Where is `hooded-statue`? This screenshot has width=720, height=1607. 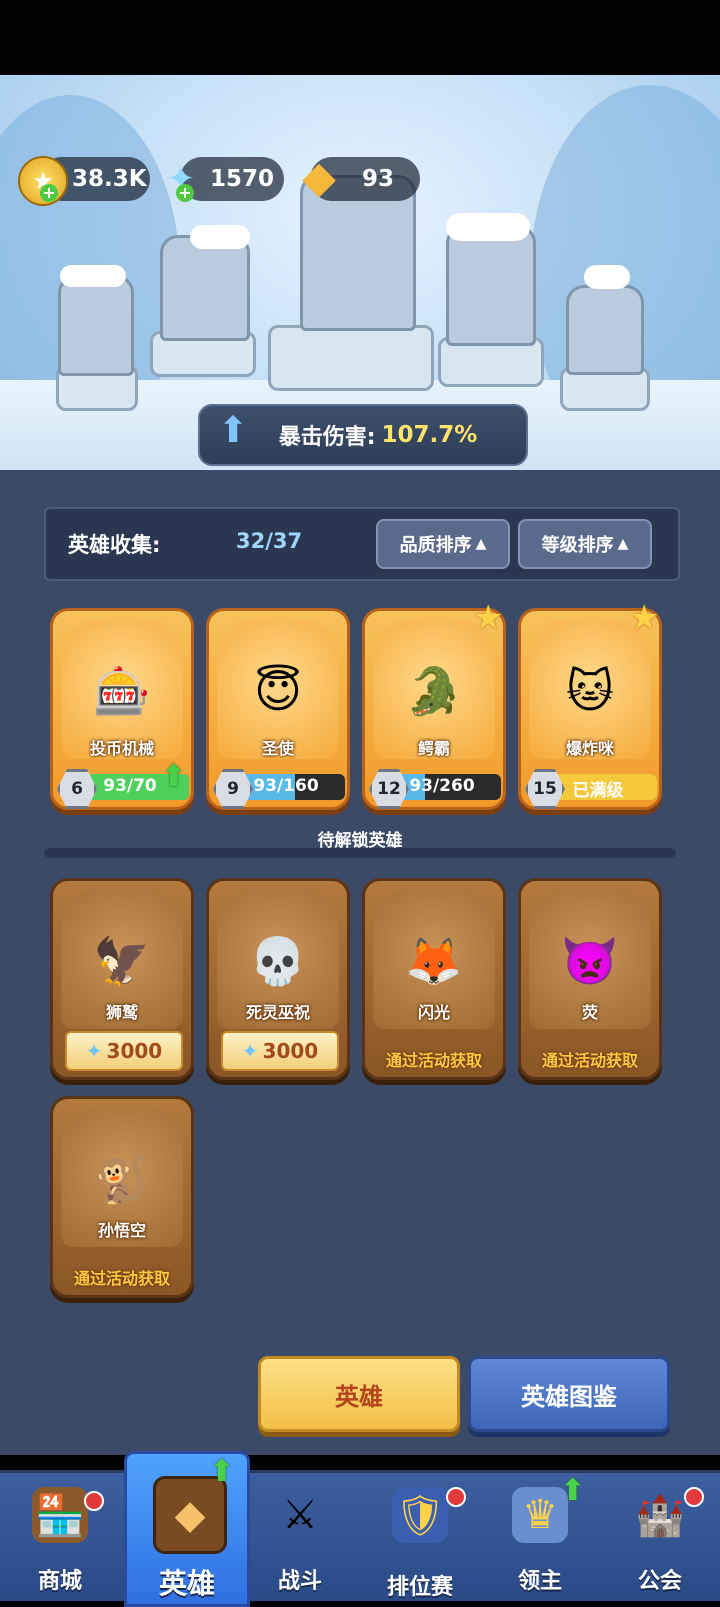
hooded-statue is located at coordinates (491, 285).